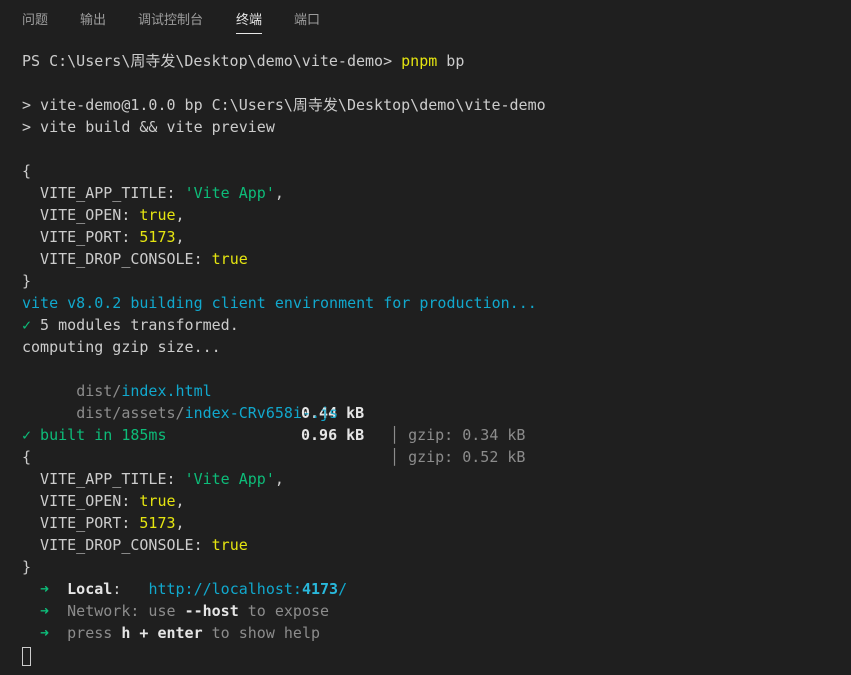 Image resolution: width=851 pixels, height=675 pixels. I want to click on file-gzip: │ gzip: 0.52 kB, so click(457, 457).